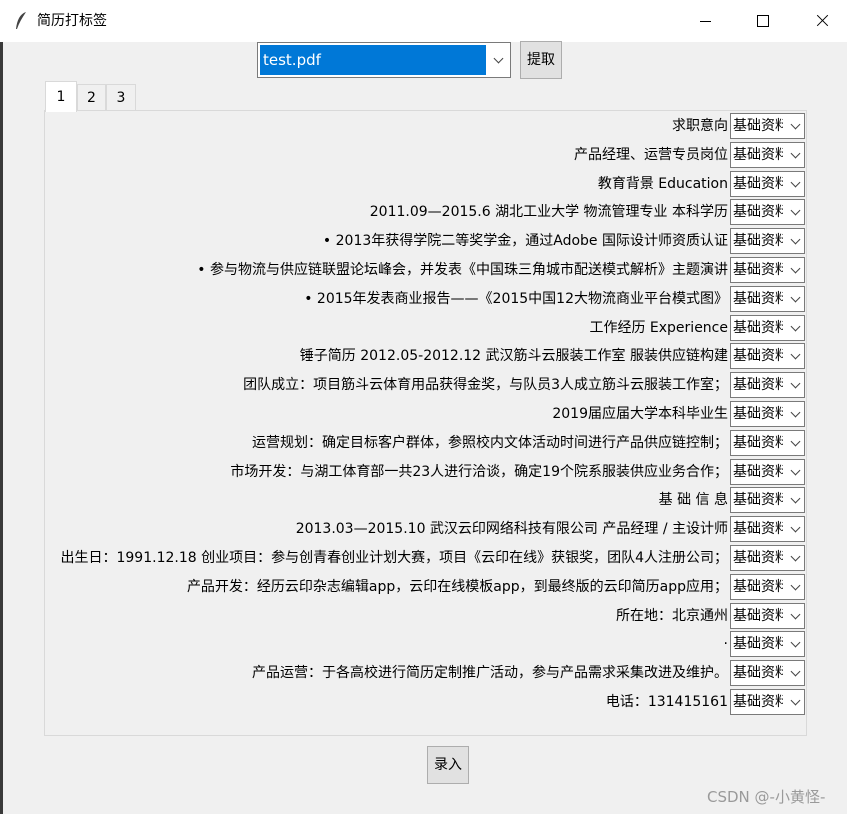 The image size is (847, 814). I want to click on minimize-button, so click(705, 21).